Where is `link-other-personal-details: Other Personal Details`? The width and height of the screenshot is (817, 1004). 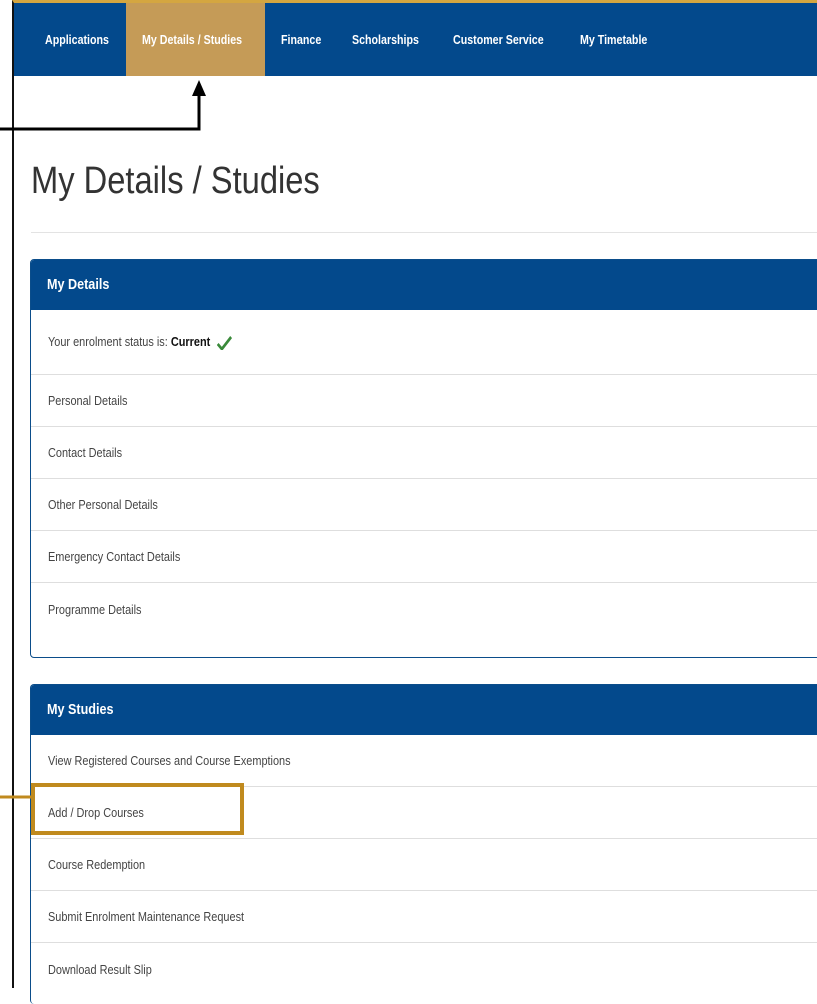 link-other-personal-details: Other Personal Details is located at coordinates (424, 505).